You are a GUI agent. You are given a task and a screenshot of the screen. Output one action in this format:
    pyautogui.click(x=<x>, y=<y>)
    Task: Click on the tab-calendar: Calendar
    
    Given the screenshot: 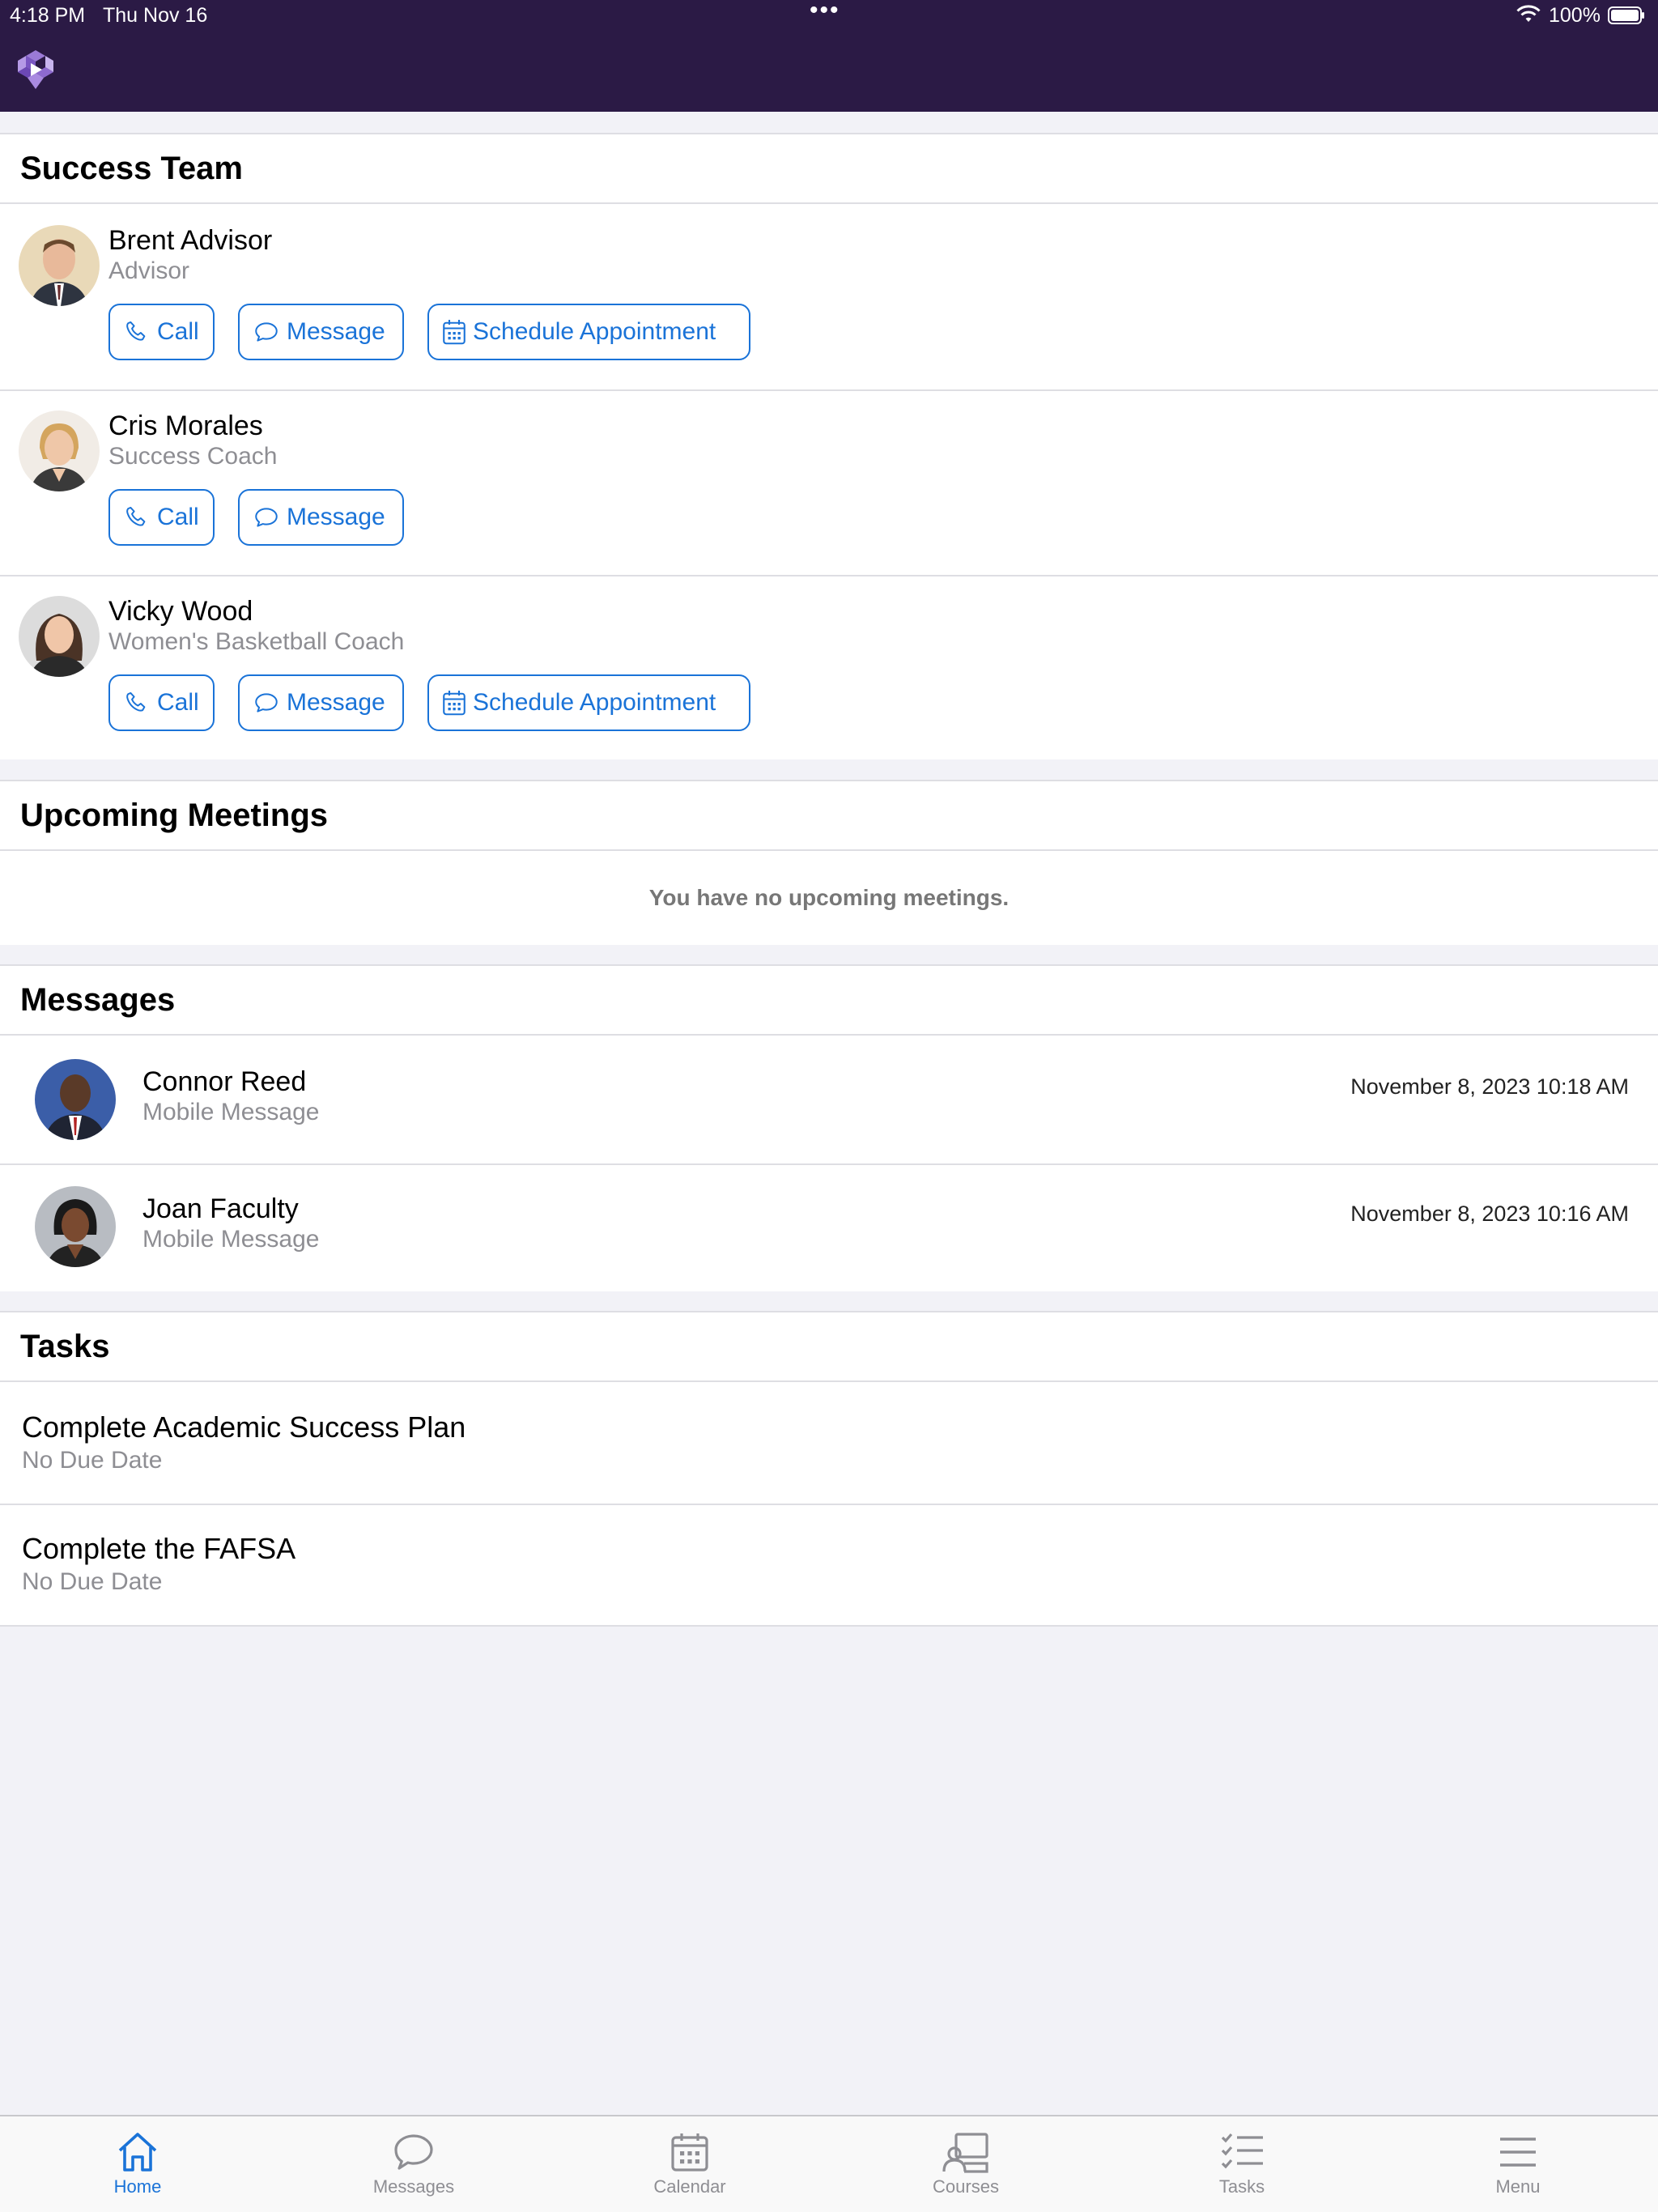 What is the action you would take?
    pyautogui.click(x=690, y=2164)
    